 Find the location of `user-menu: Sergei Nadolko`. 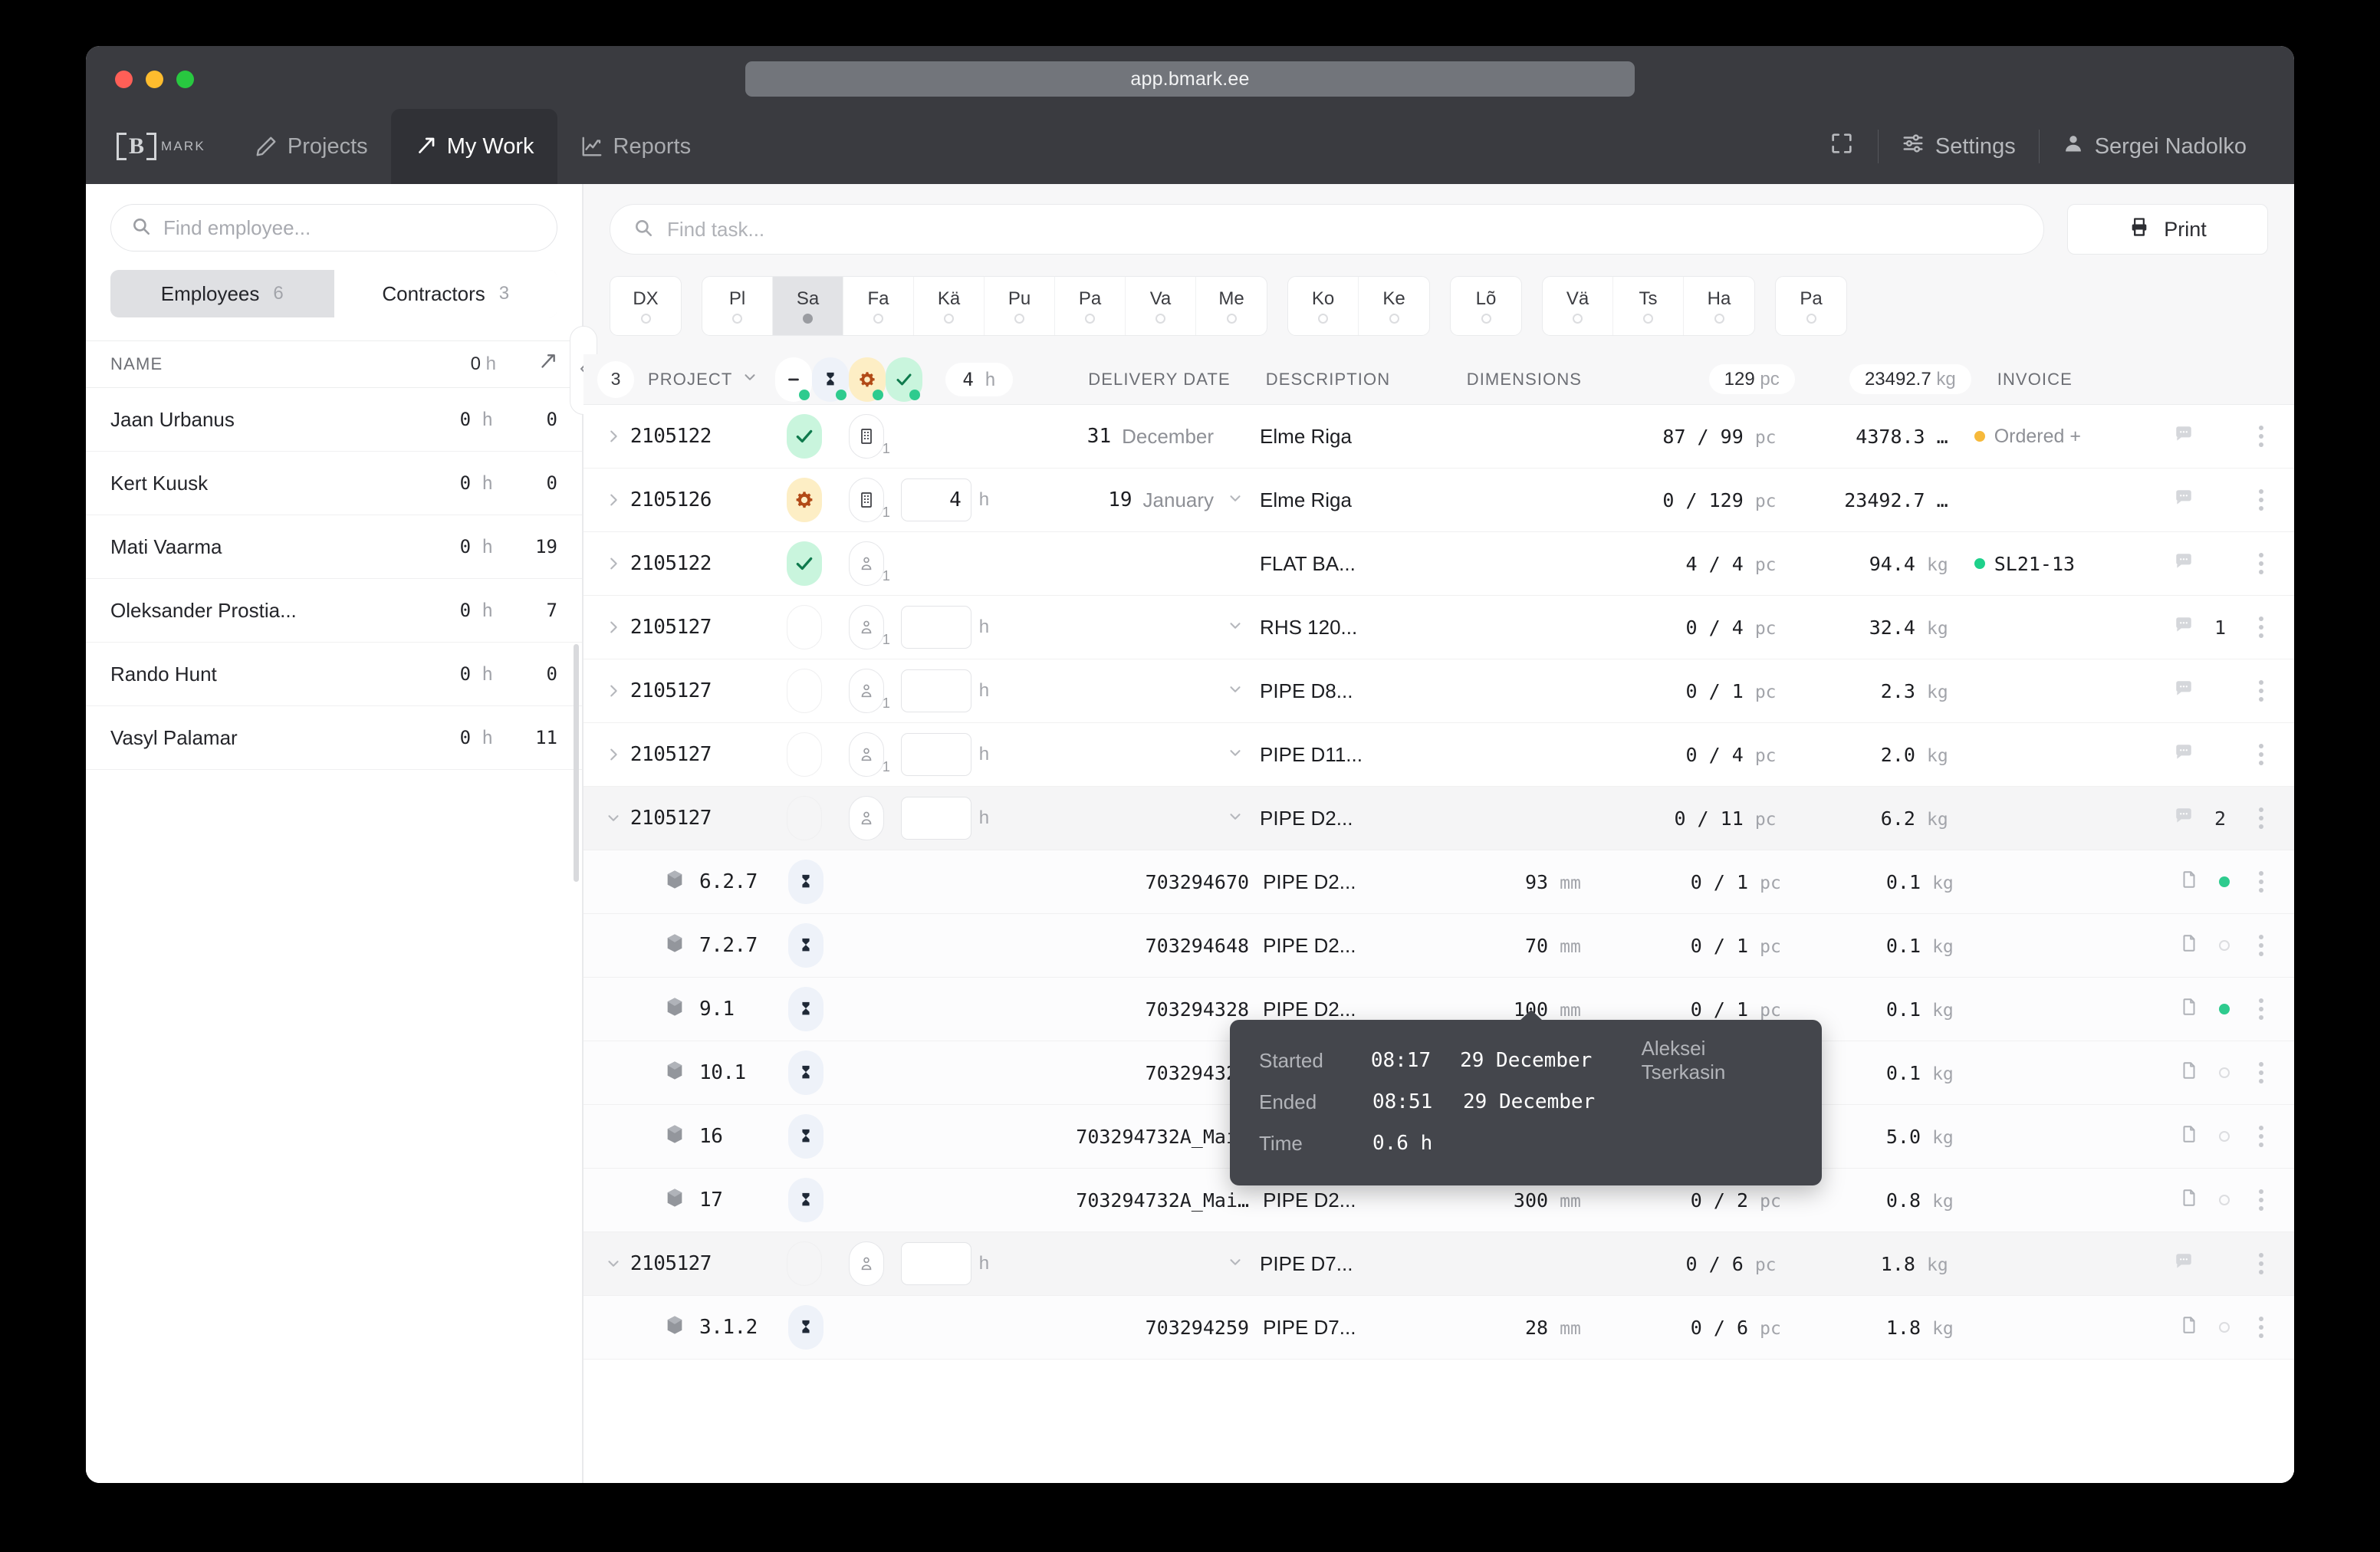

user-menu: Sergei Nadolko is located at coordinates (2155, 147).